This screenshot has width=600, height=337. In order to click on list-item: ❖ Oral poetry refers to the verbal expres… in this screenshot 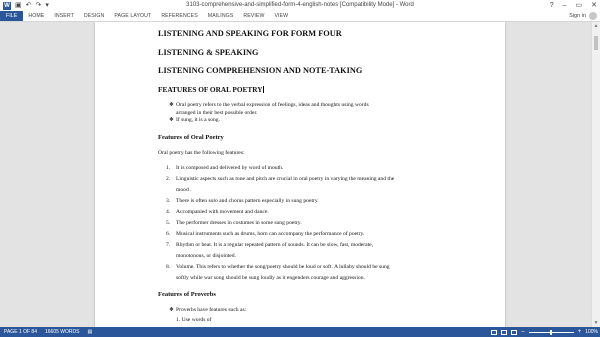, I will do `click(269, 105)`.